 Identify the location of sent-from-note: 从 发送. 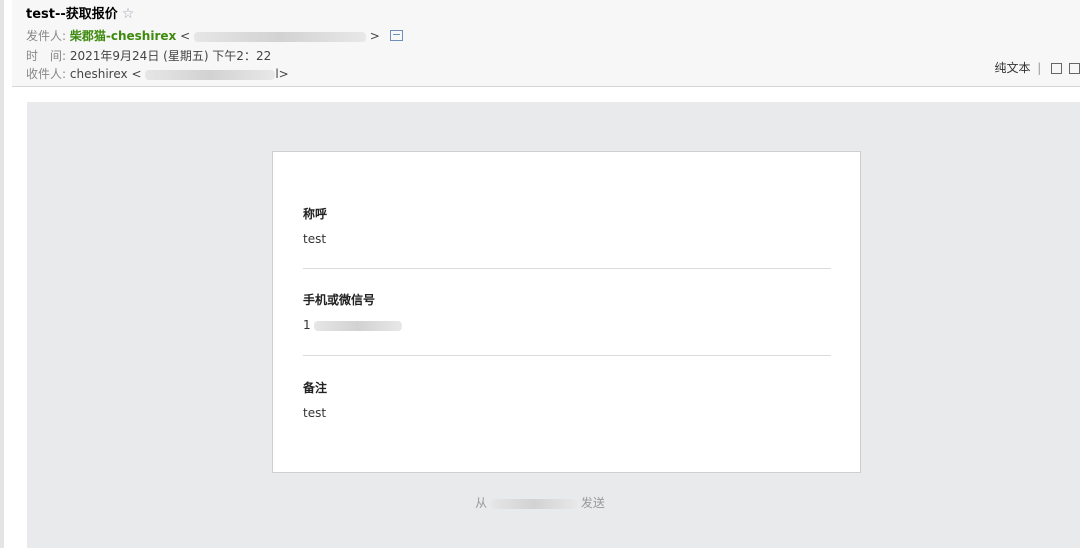
(540, 502).